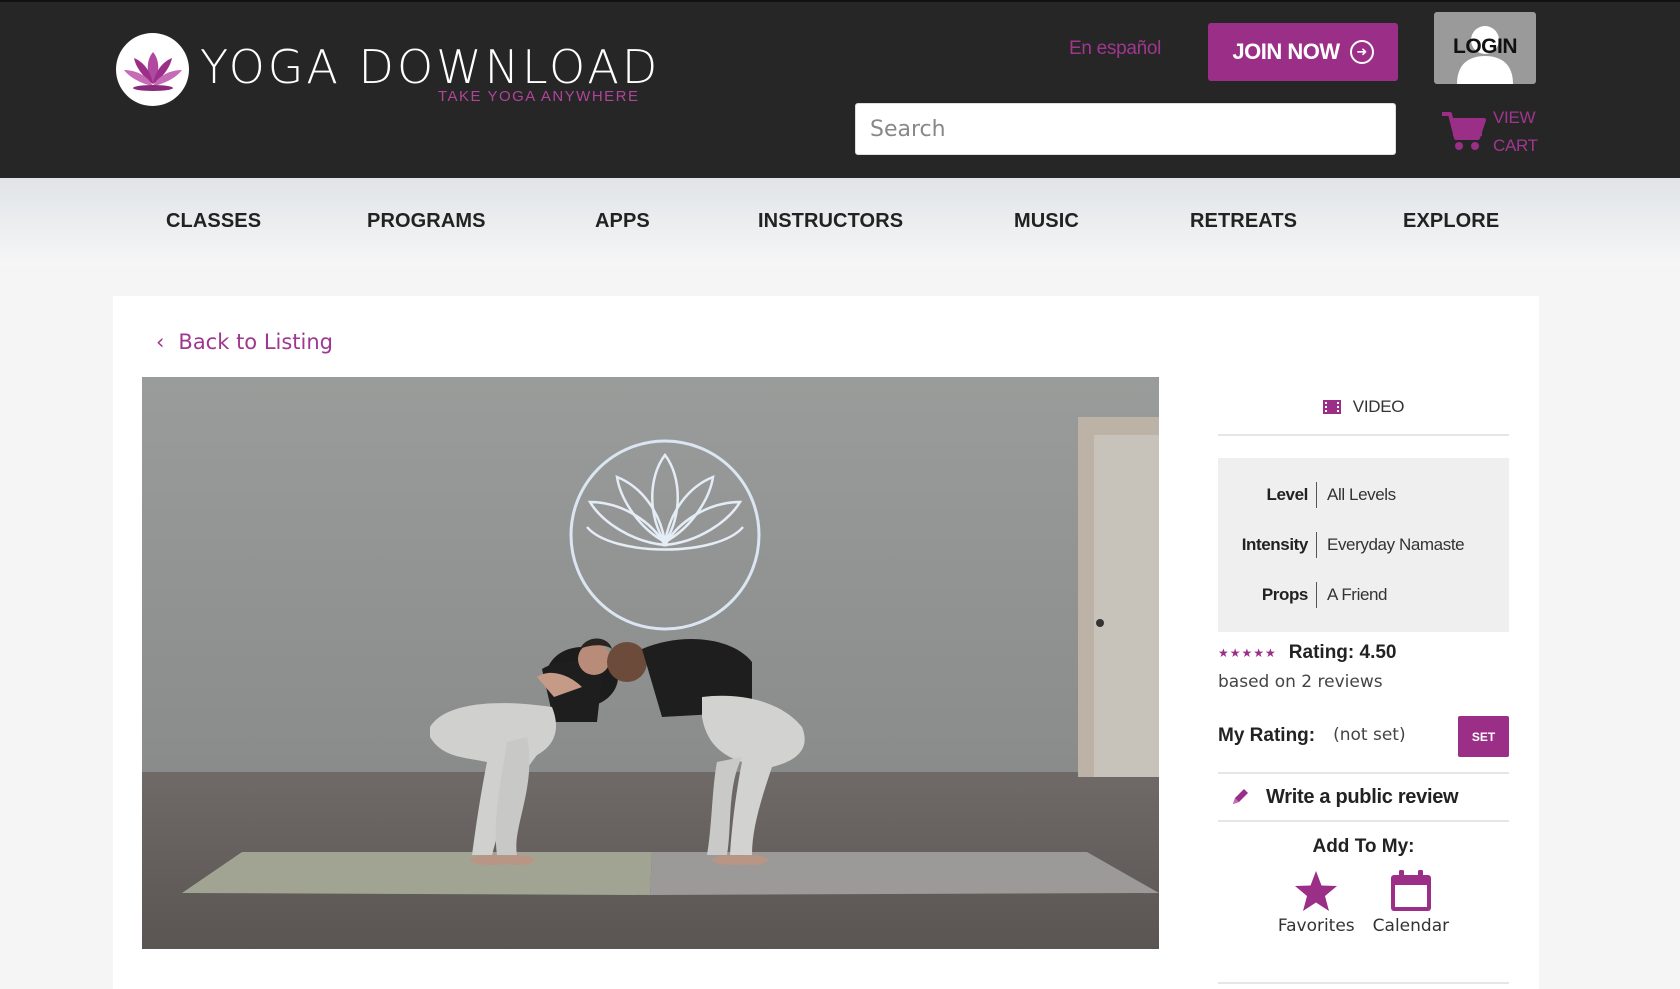  Describe the element at coordinates (1514, 117) in the screenshot. I see `cart-label-view: VIEW` at that location.